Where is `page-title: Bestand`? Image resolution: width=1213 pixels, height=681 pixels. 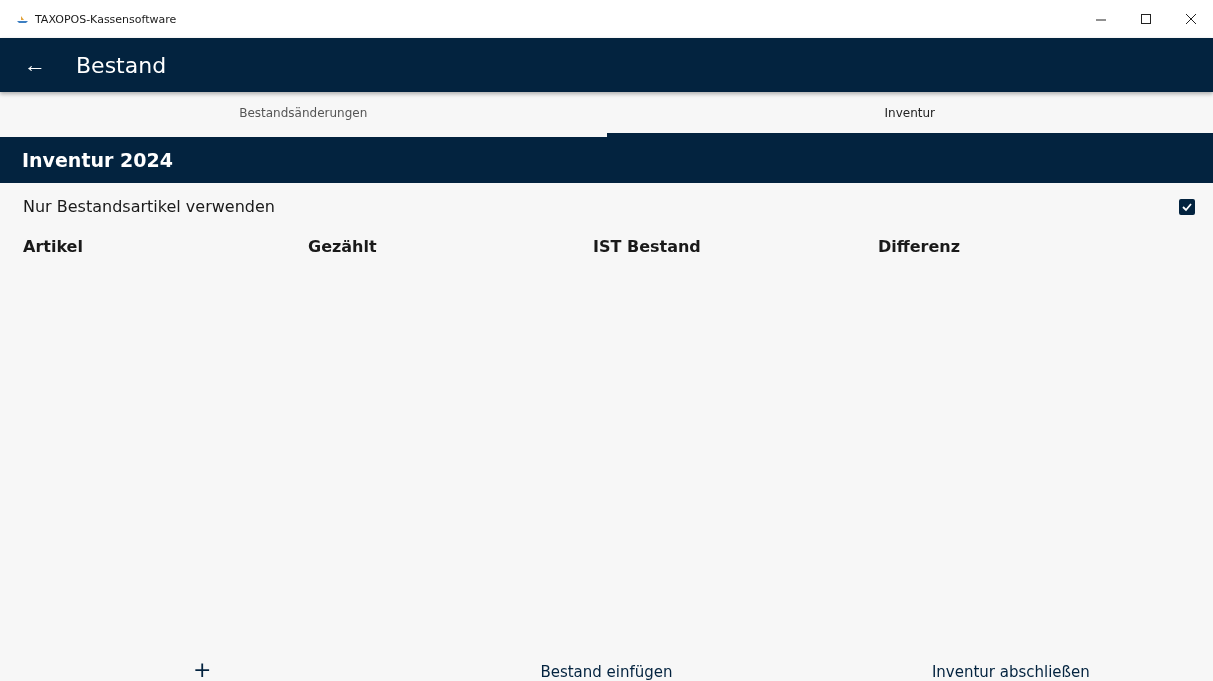
page-title: Bestand is located at coordinates (121, 65).